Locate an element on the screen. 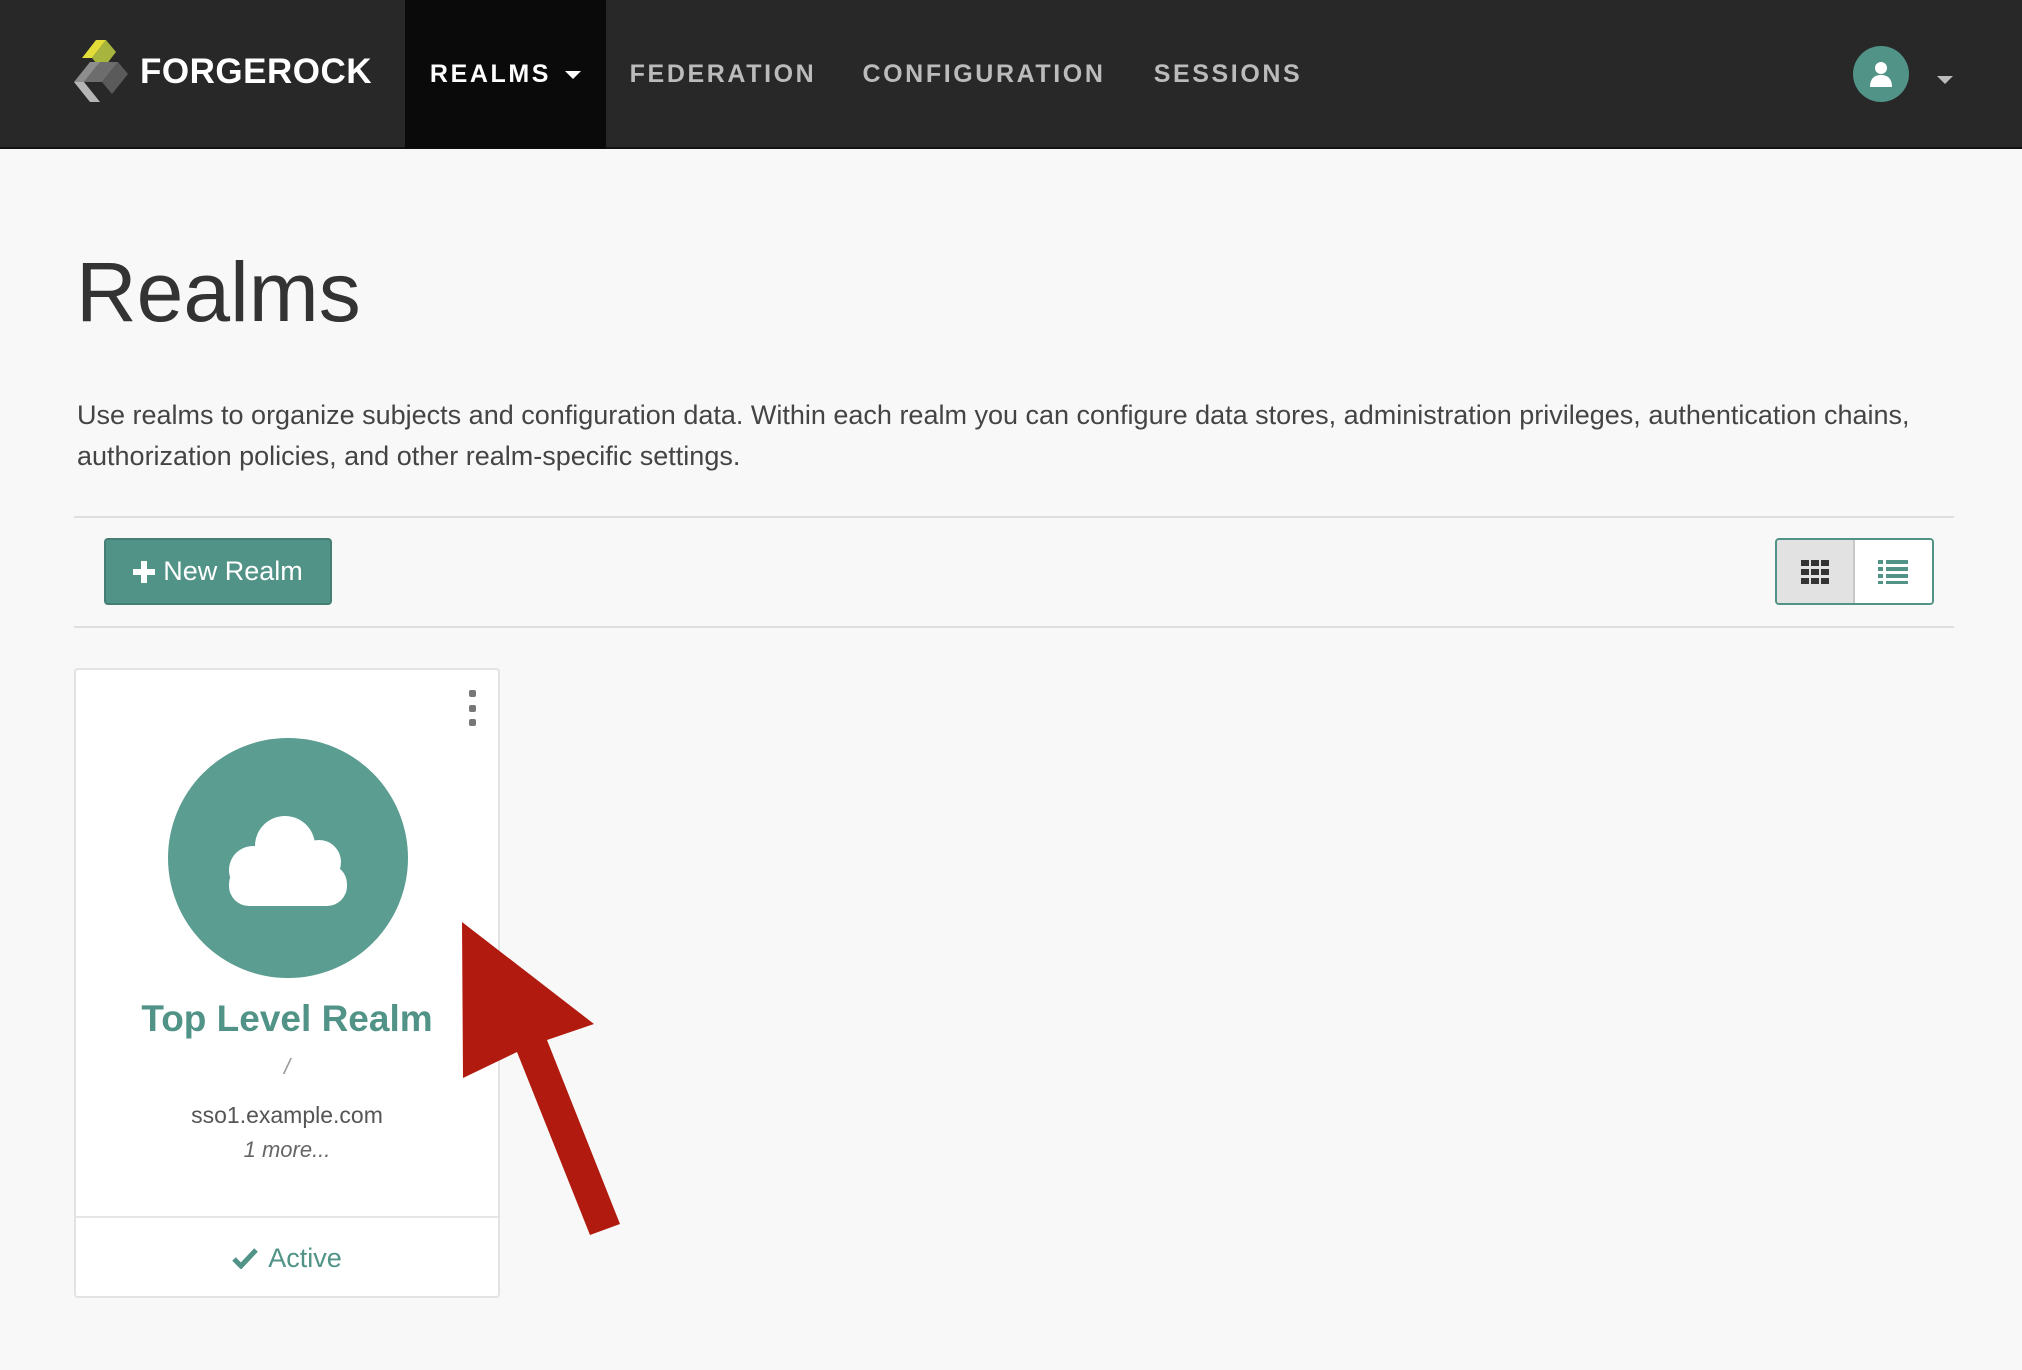 This screenshot has height=1370, width=2022. new-realm-button: New Realm is located at coordinates (218, 571).